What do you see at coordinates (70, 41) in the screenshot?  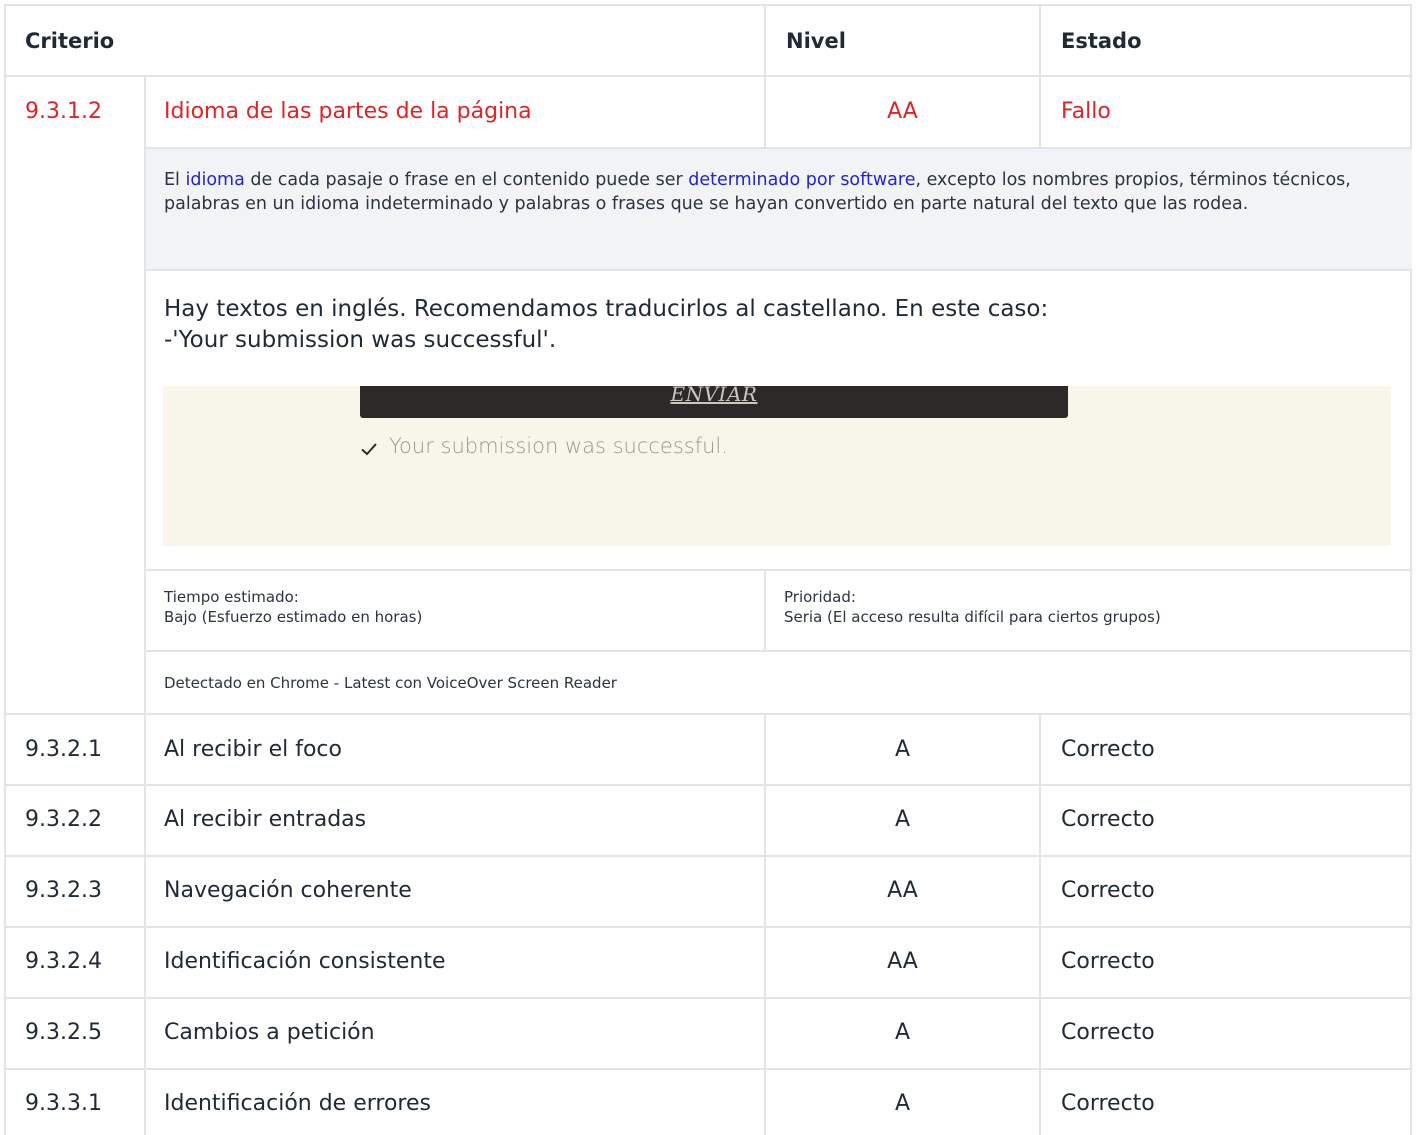 I see `header-criterio: Criterio` at bounding box center [70, 41].